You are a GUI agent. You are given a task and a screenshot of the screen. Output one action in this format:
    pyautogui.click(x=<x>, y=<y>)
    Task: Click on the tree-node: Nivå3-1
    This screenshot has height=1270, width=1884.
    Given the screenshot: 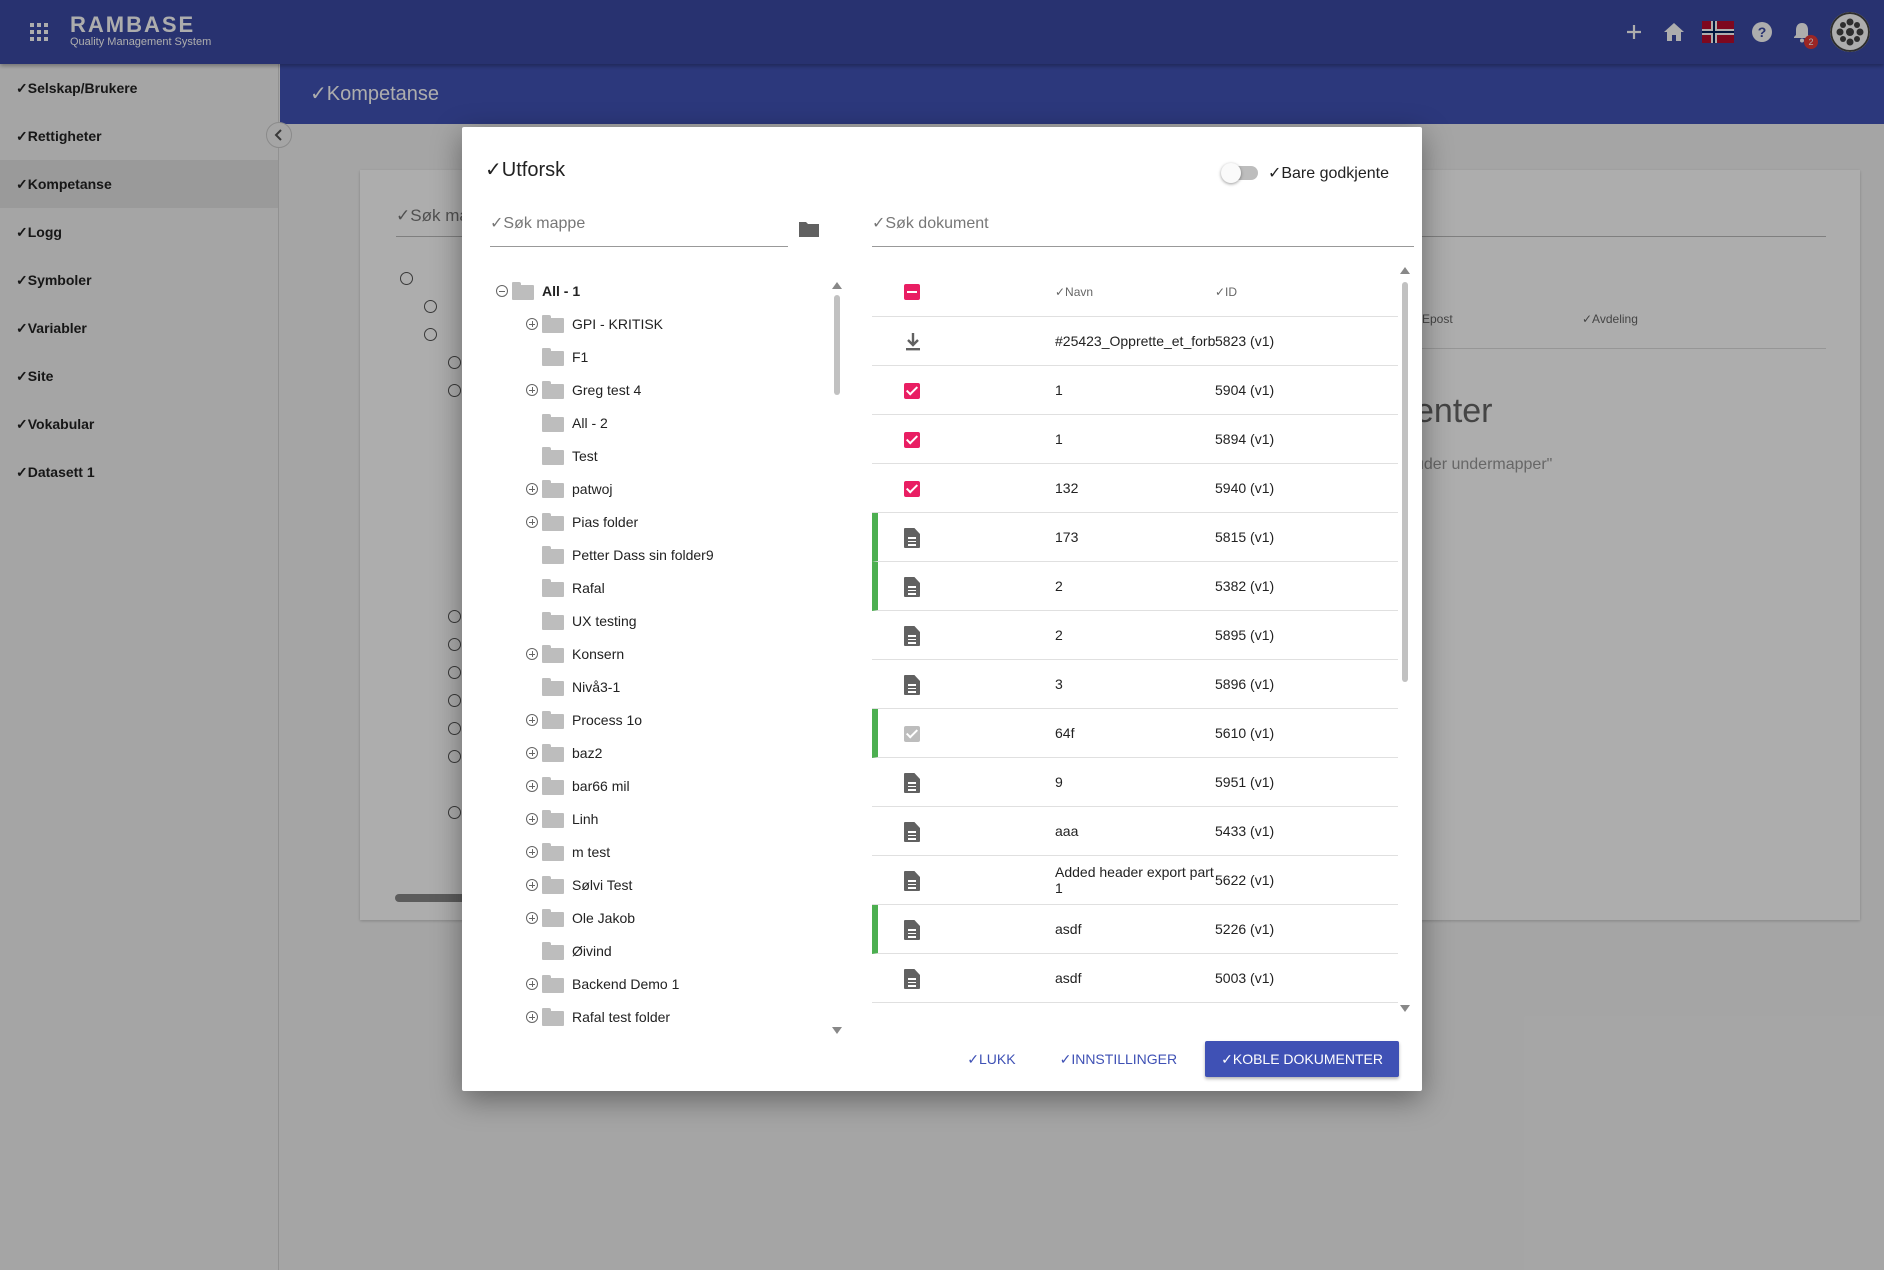 What is the action you would take?
    pyautogui.click(x=652, y=687)
    